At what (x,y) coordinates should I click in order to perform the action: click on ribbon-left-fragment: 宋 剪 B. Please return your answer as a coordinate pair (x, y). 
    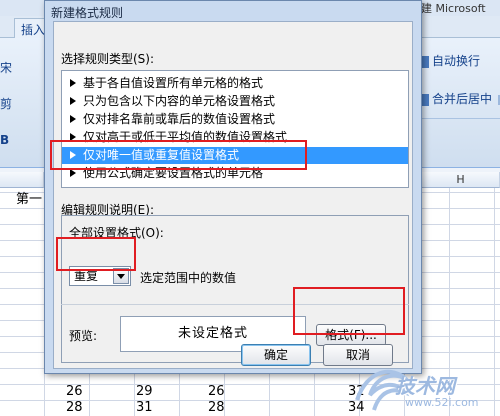
    Looking at the image, I should click on (6, 104).